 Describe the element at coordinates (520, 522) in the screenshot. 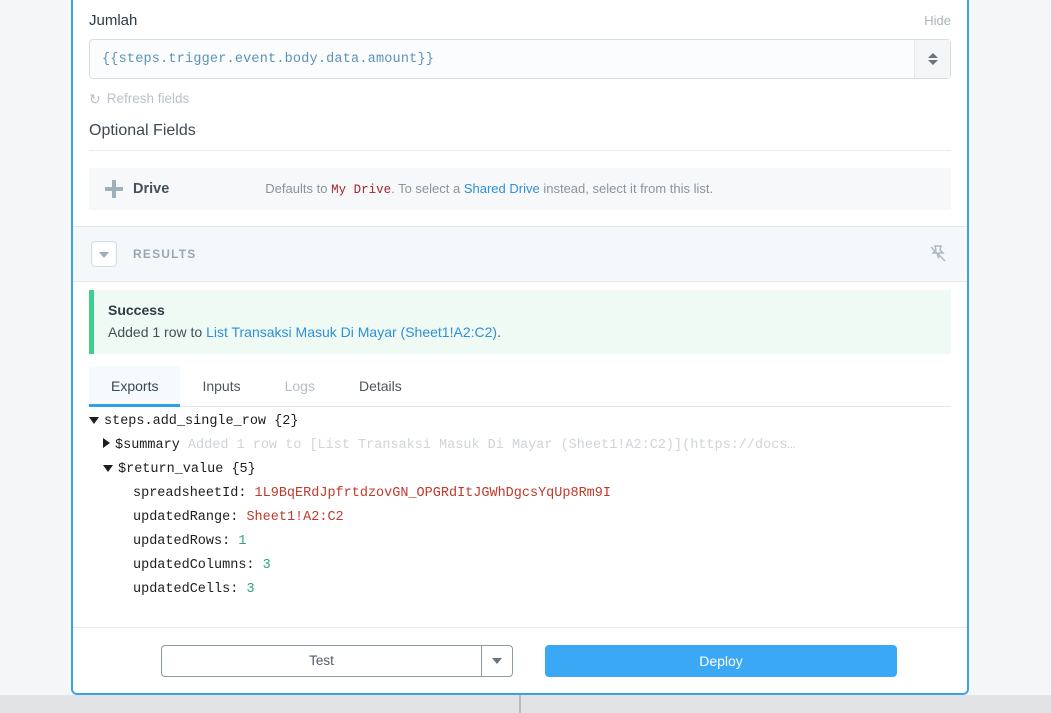

I see `tree-row: updatedRange: Sheet1!A2:C2` at that location.